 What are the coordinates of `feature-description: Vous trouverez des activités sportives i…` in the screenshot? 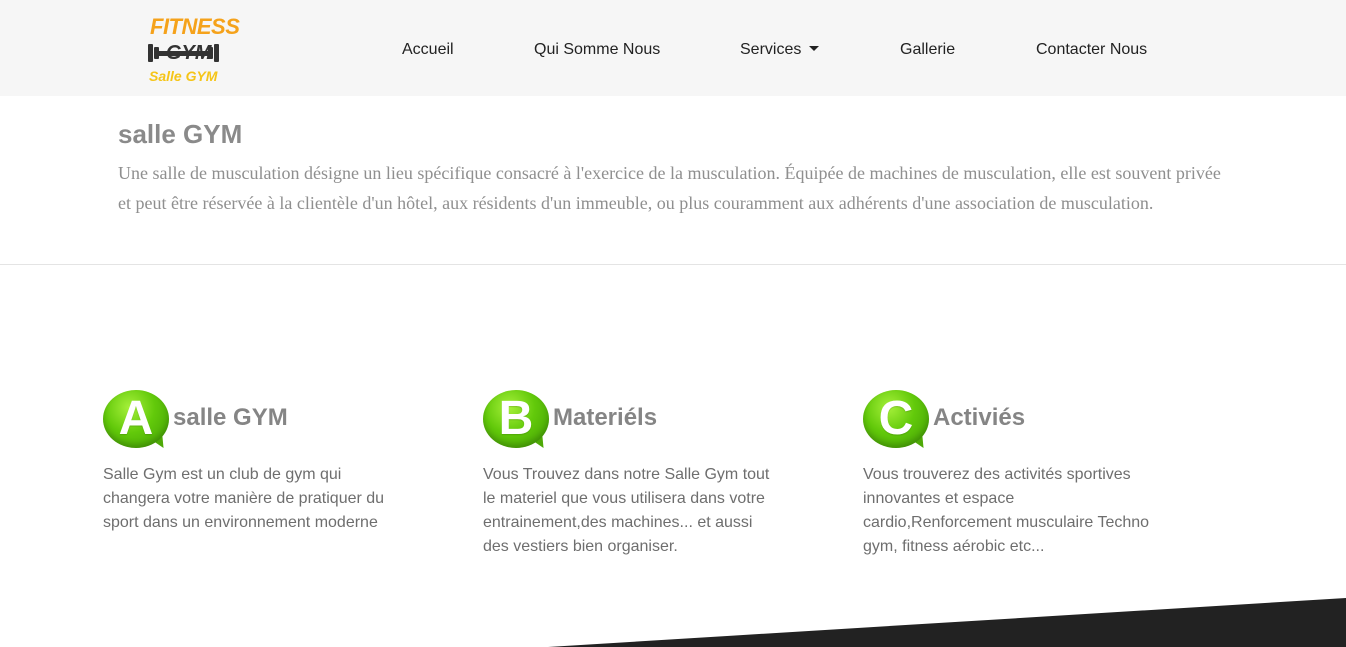 It's located at (1006, 510).